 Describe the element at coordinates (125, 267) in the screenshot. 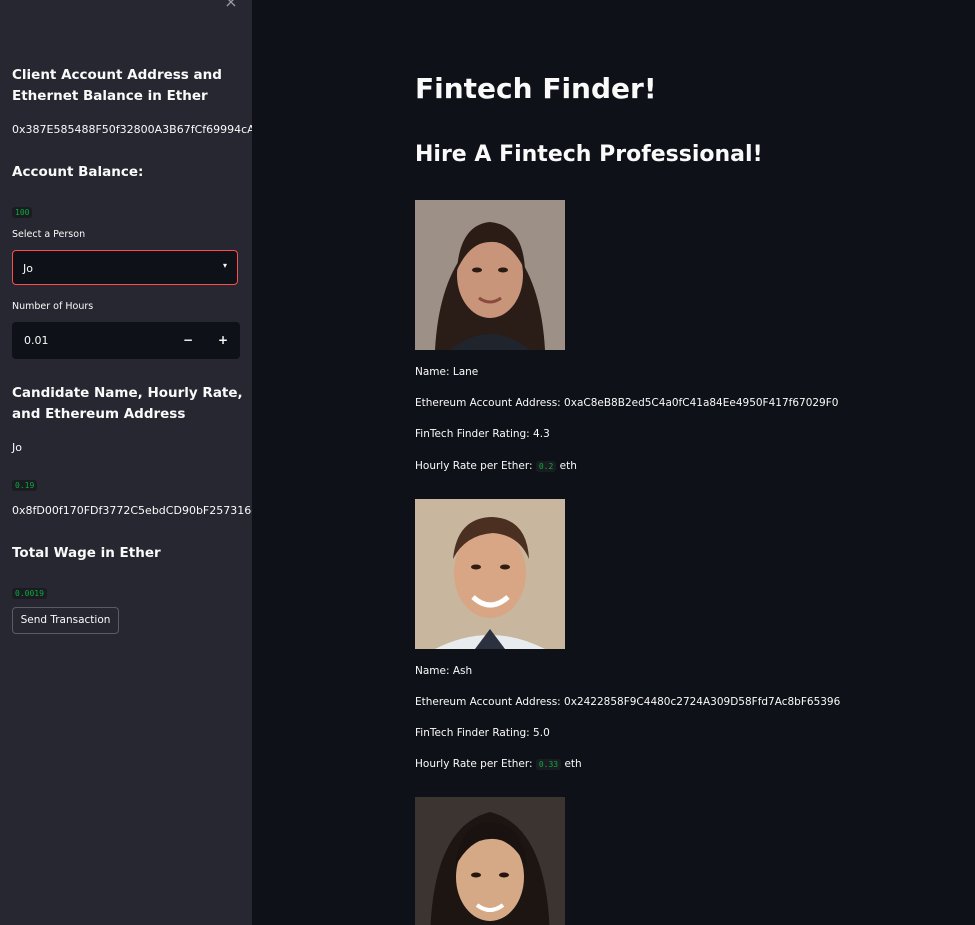

I see `select-person-dropdown: Jo ▾` at that location.